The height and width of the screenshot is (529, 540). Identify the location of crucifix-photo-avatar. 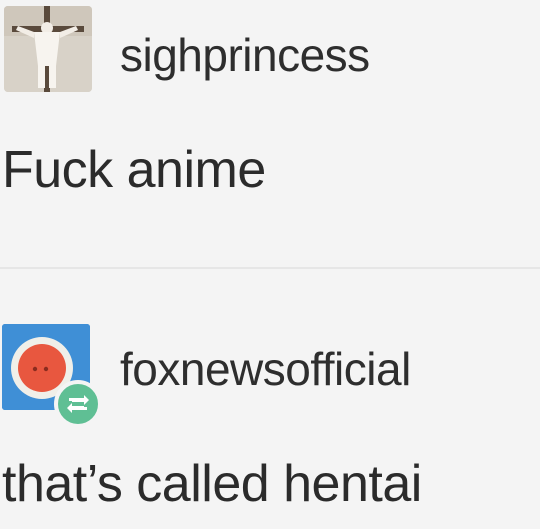
(48, 49).